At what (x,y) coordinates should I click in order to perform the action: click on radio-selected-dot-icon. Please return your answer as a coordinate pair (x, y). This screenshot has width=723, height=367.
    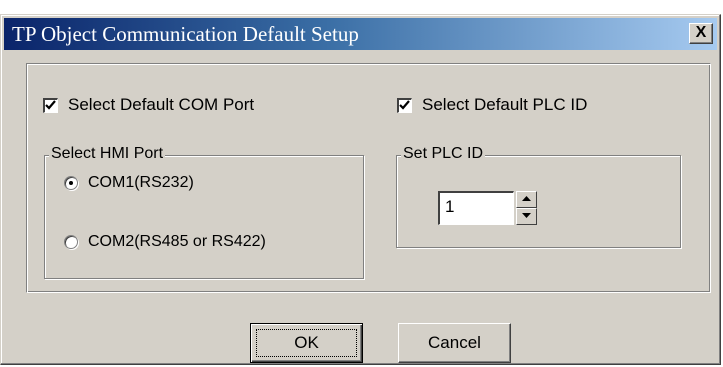
    Looking at the image, I should click on (71, 183).